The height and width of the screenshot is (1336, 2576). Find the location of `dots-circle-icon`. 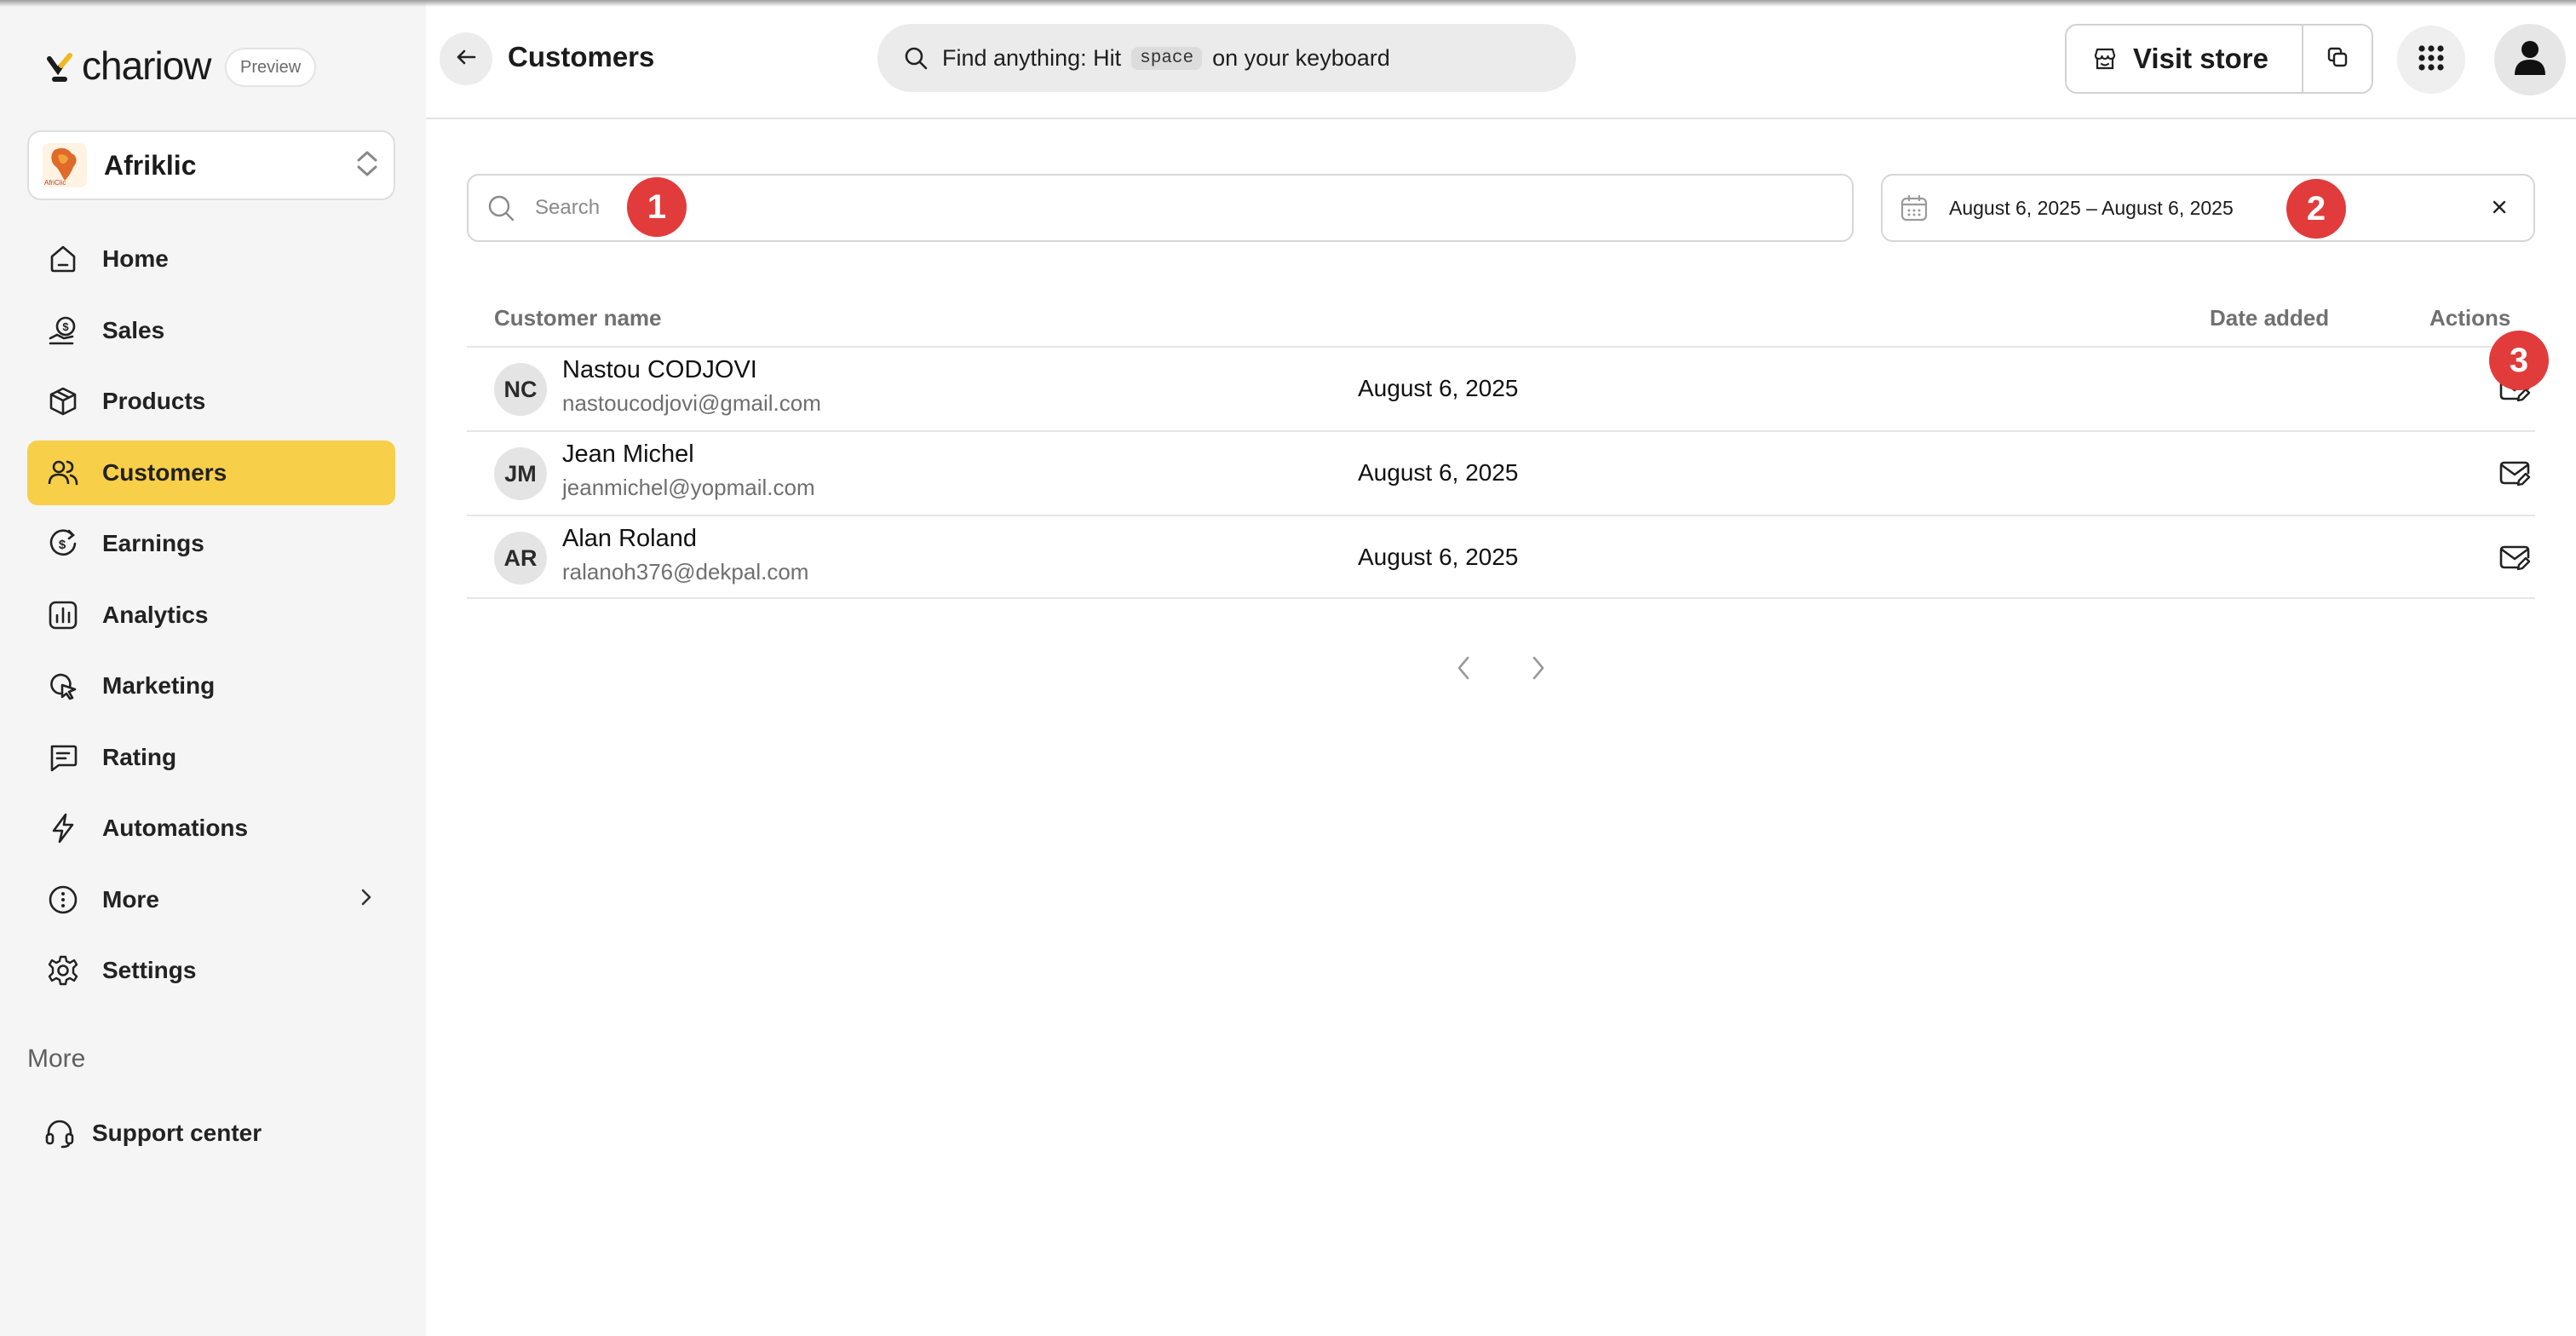

dots-circle-icon is located at coordinates (63, 900).